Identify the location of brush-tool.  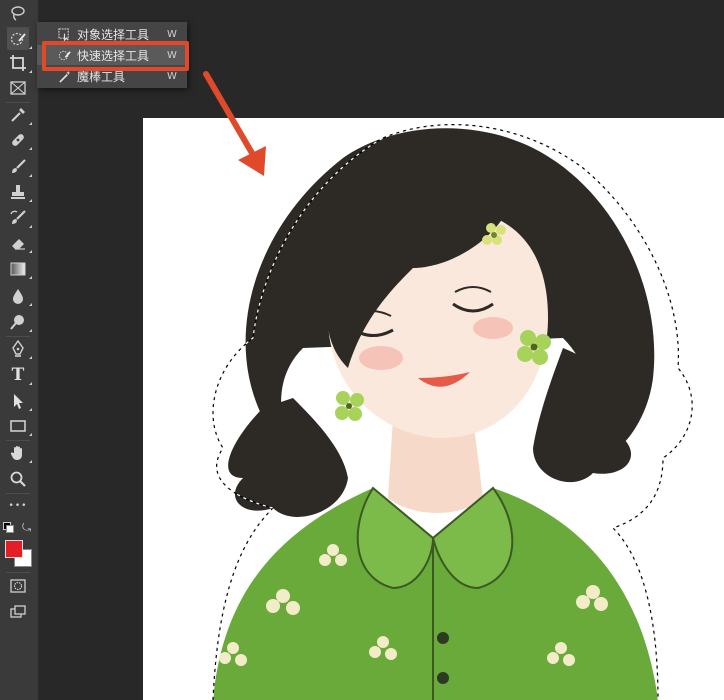
(19, 167).